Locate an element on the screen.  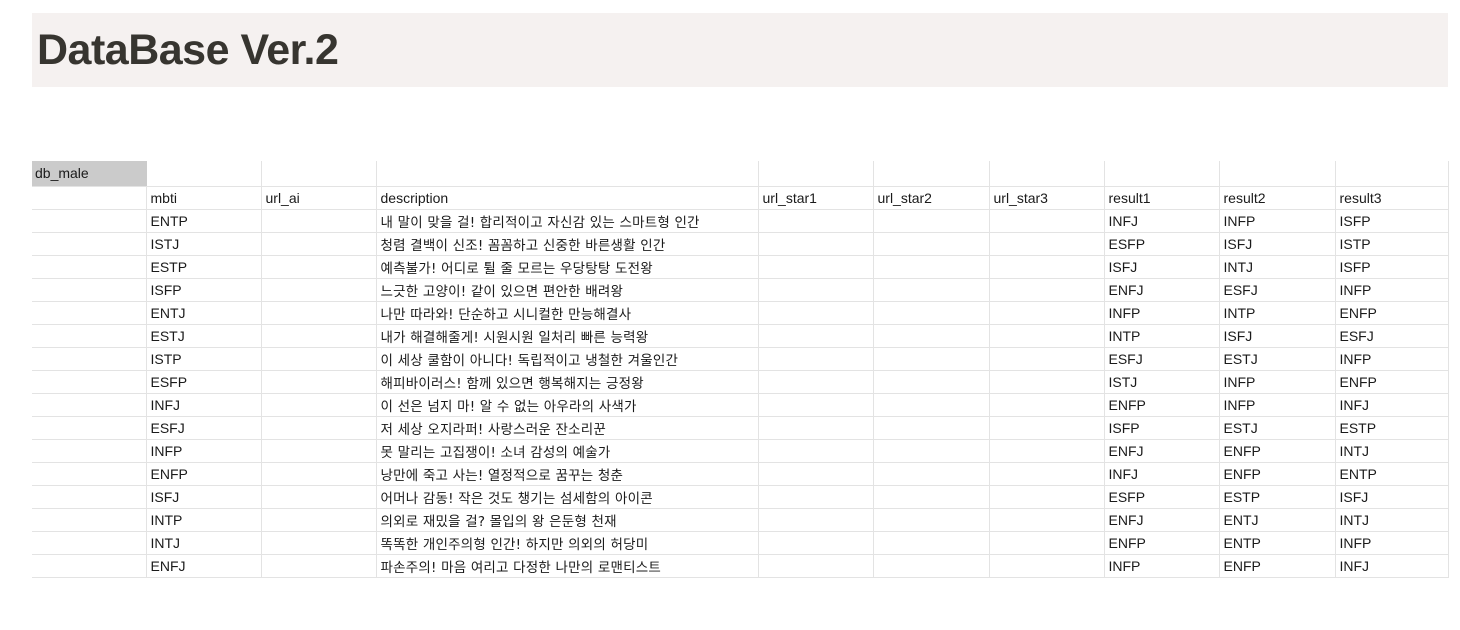
cell-result1: ENFP is located at coordinates (1162, 405).